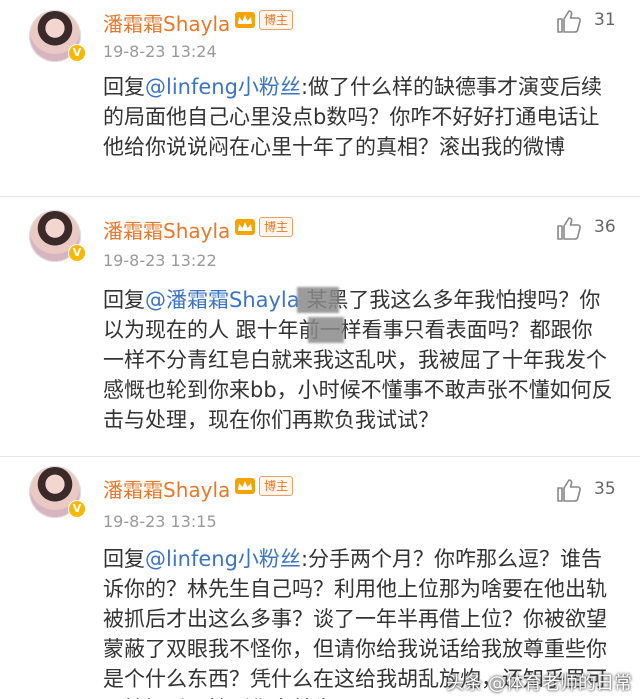 This screenshot has height=699, width=640. I want to click on like-count: 35, so click(605, 489).